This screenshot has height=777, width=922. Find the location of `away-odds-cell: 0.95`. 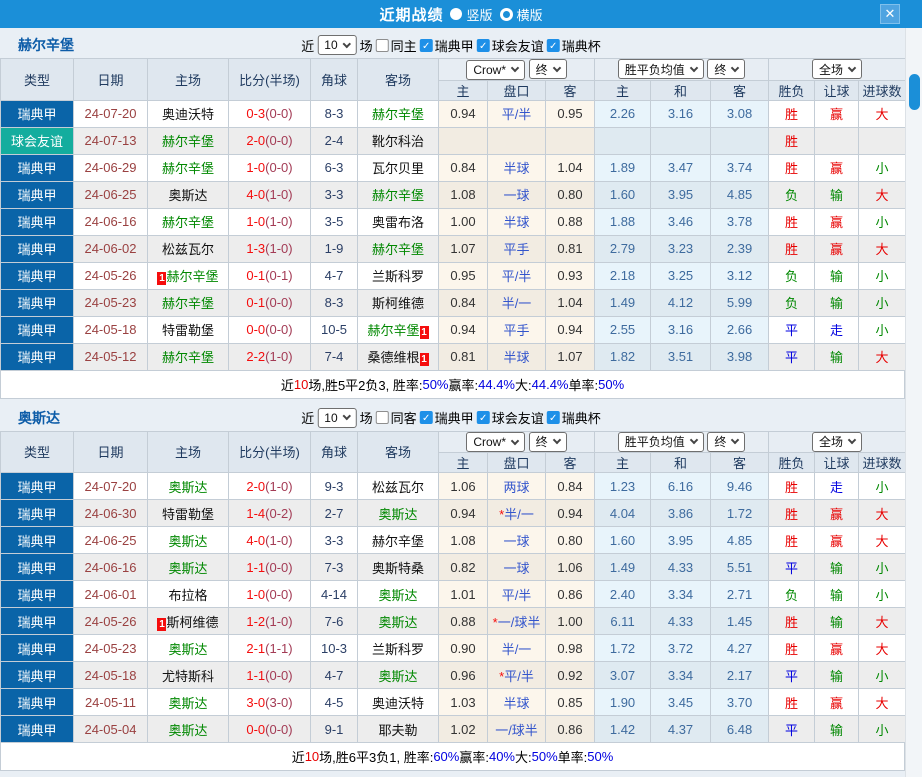

away-odds-cell: 0.95 is located at coordinates (570, 113).